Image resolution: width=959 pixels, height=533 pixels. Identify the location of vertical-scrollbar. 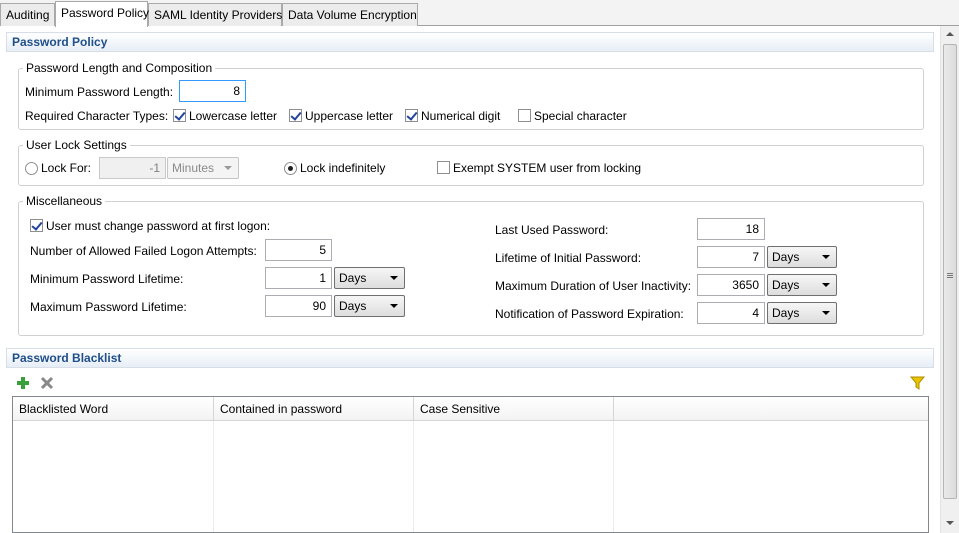
(949, 279).